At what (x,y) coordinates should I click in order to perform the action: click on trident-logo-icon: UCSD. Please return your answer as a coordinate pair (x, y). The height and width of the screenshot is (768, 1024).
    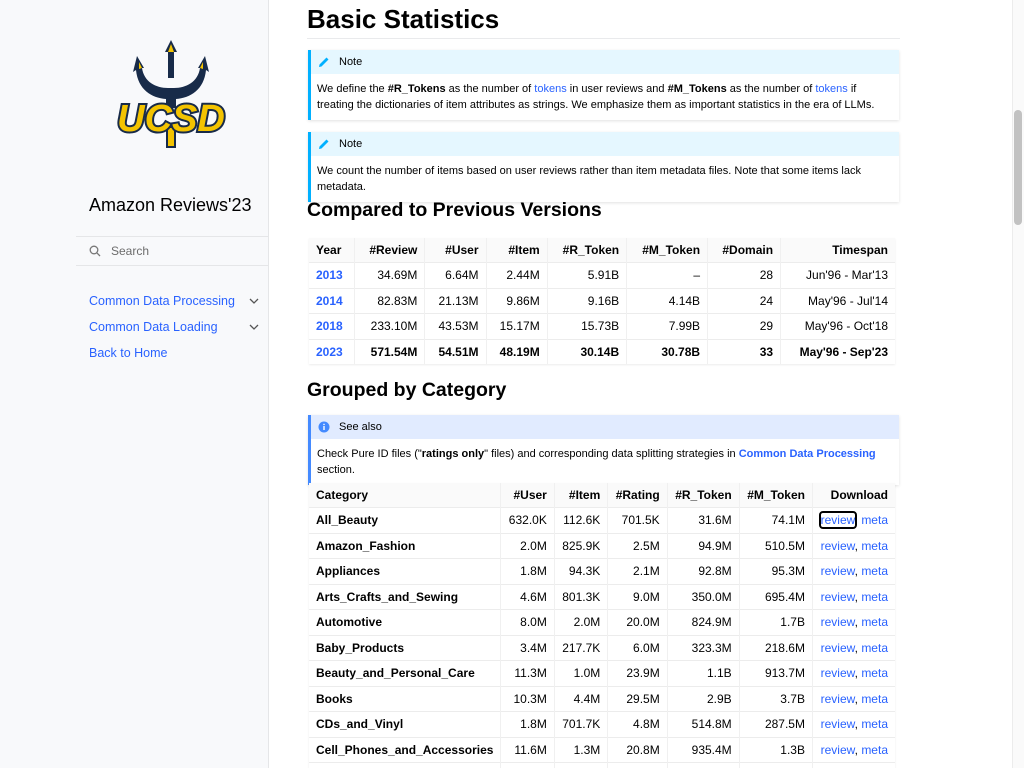
    Looking at the image, I should click on (171, 94).